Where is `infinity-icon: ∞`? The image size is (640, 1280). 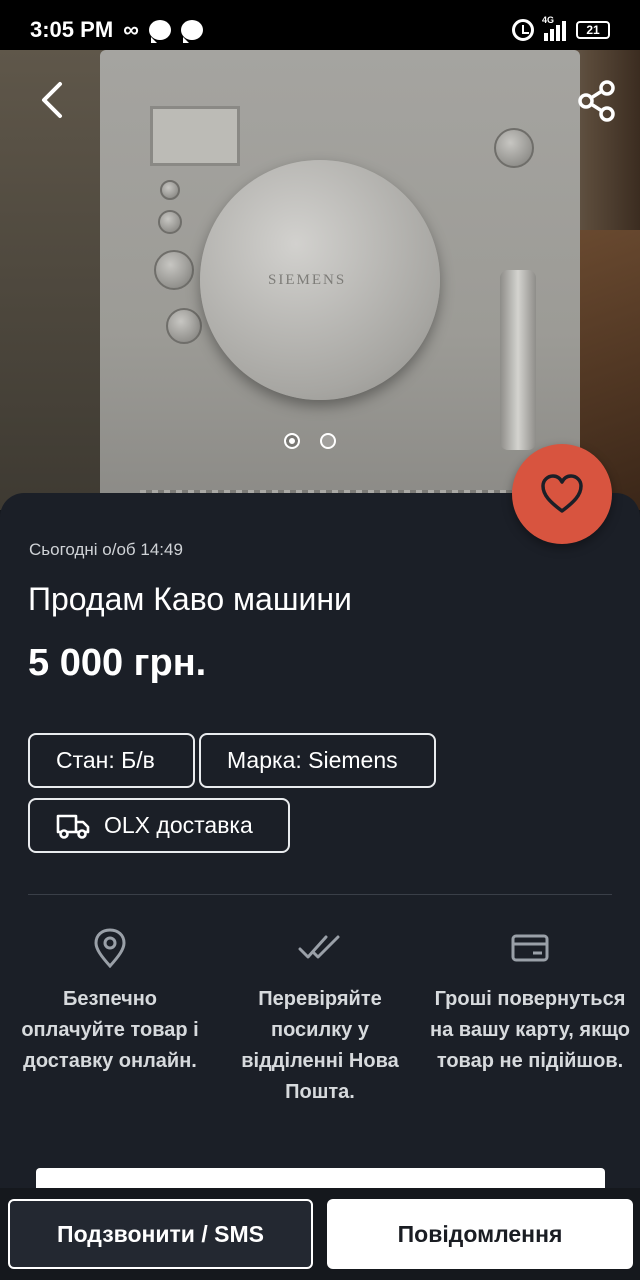 infinity-icon: ∞ is located at coordinates (131, 29).